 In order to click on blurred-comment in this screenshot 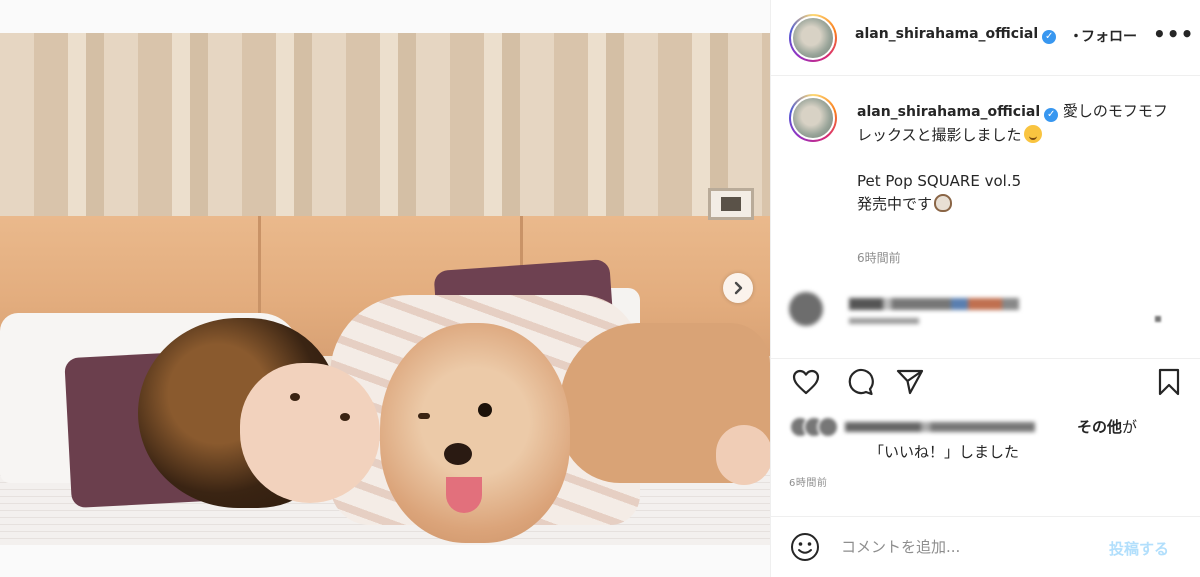, I will do `click(989, 312)`.